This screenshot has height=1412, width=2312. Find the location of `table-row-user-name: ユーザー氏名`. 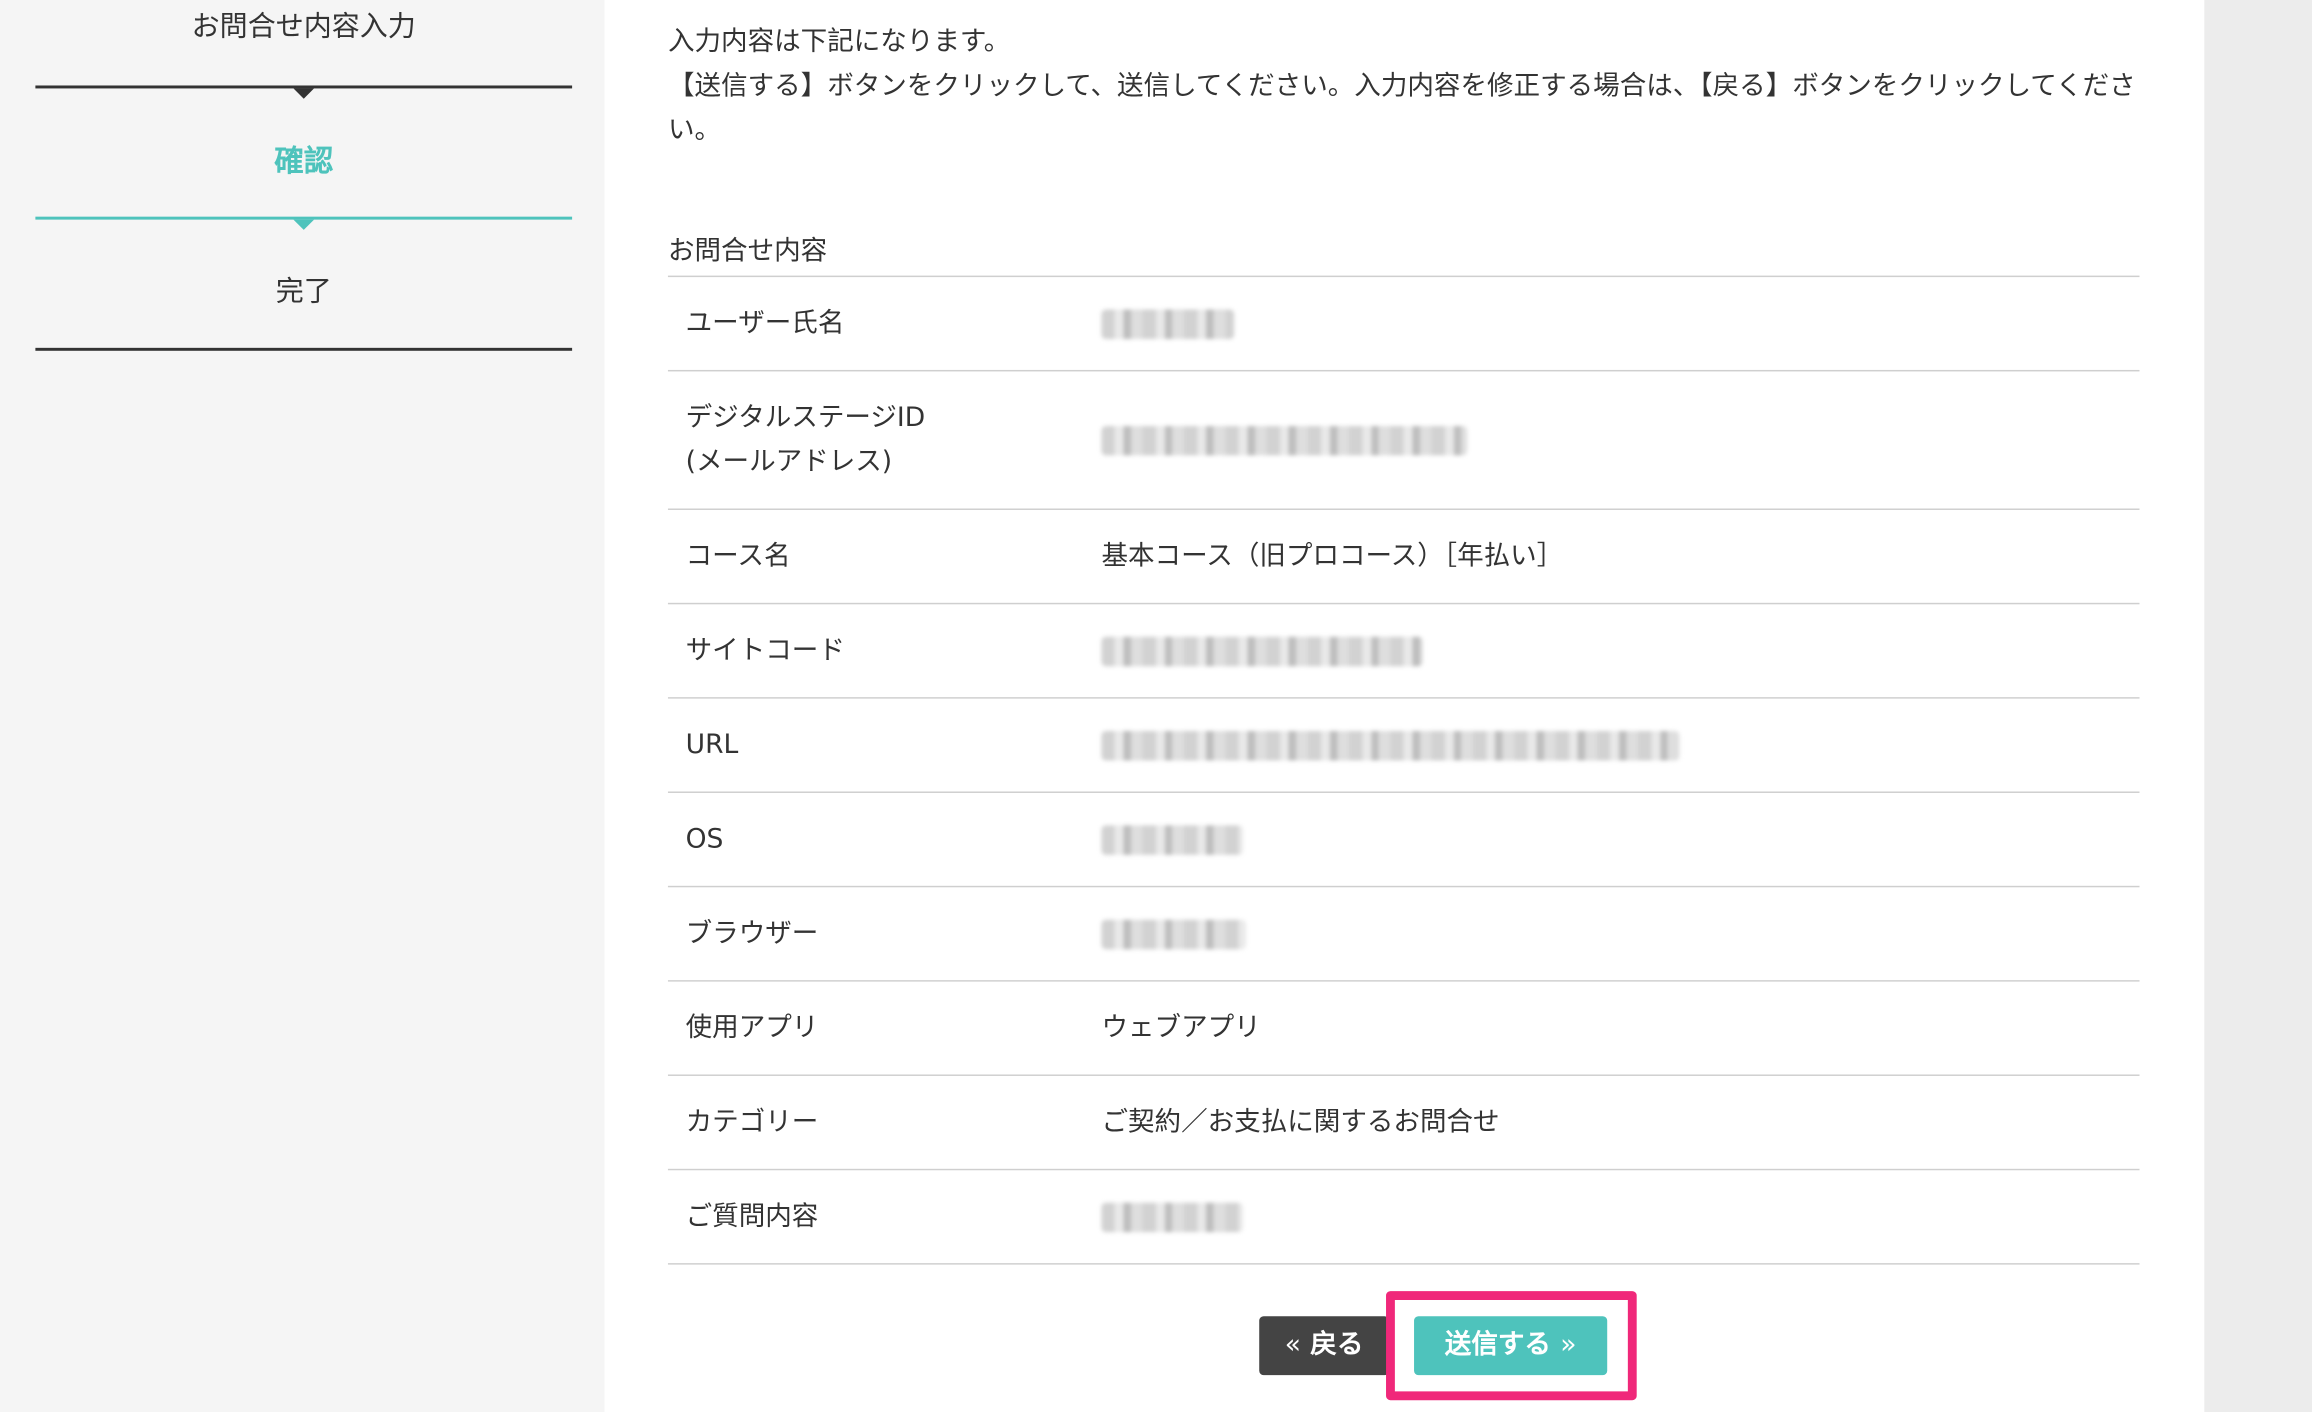

table-row-user-name: ユーザー氏名 is located at coordinates (1403, 324).